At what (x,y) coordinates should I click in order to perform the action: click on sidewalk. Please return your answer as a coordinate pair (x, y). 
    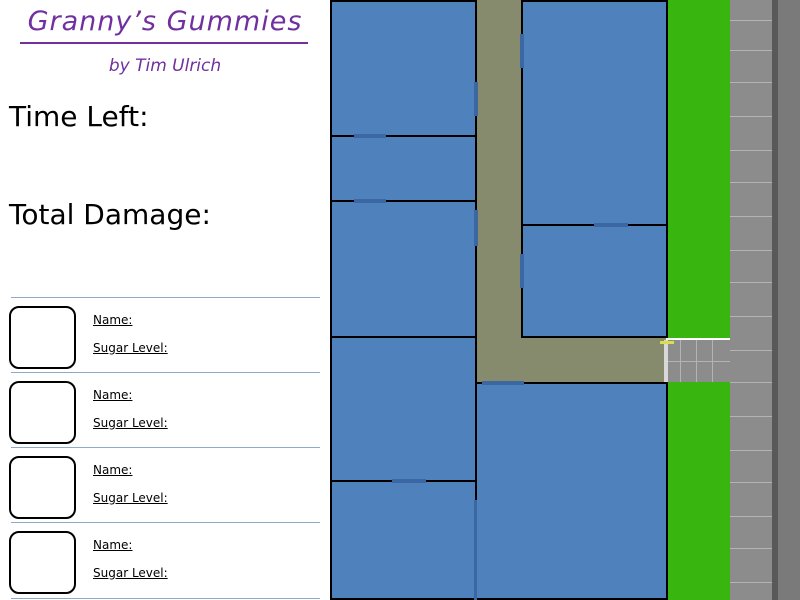
    Looking at the image, I should click on (752, 300).